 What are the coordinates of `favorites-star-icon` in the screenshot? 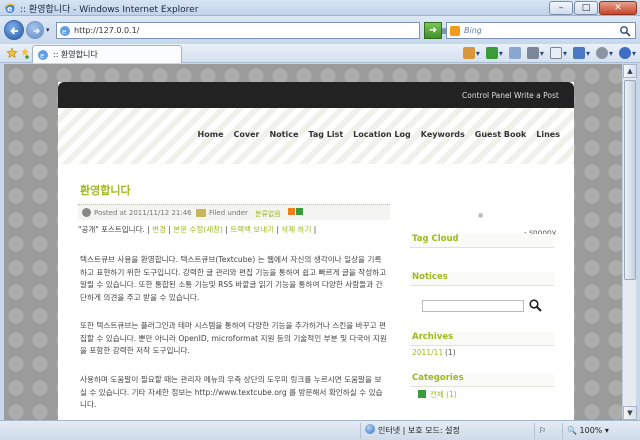 It's located at (12, 53).